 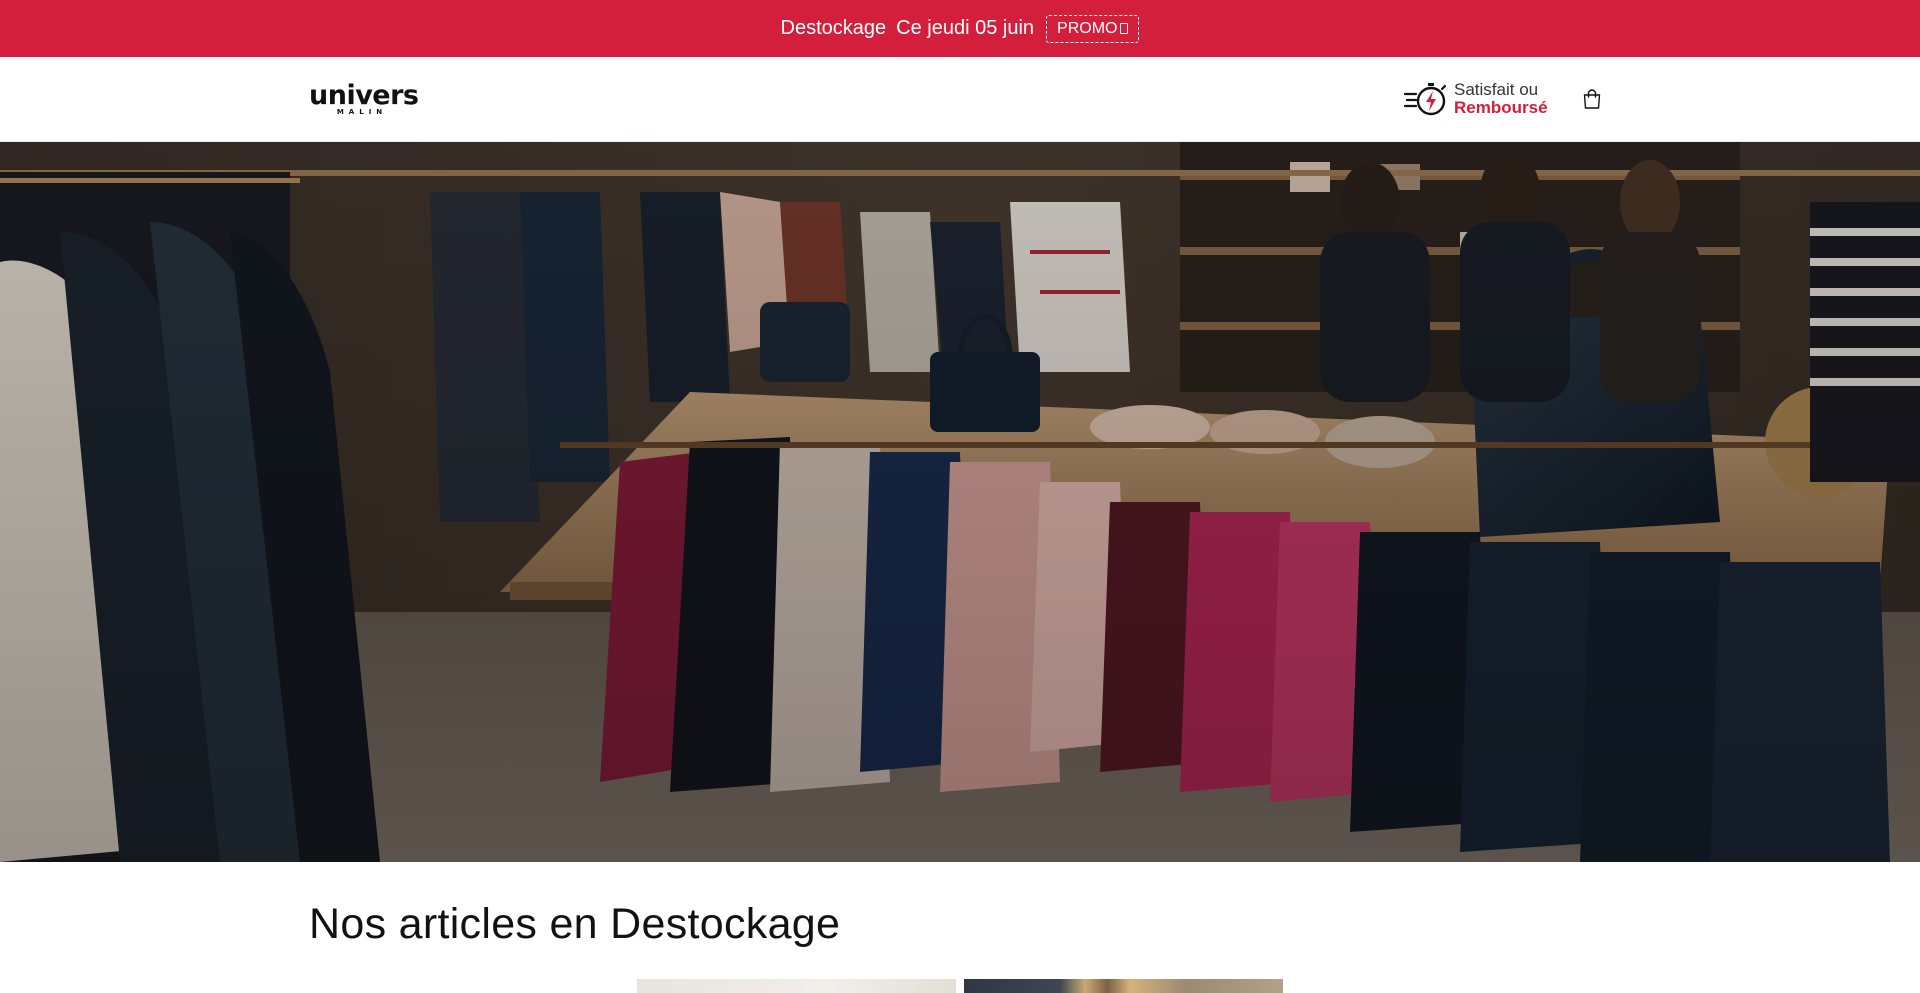 I want to click on site-header: univers MALIN Satisfait ou Remboursé, so click(x=960, y=99).